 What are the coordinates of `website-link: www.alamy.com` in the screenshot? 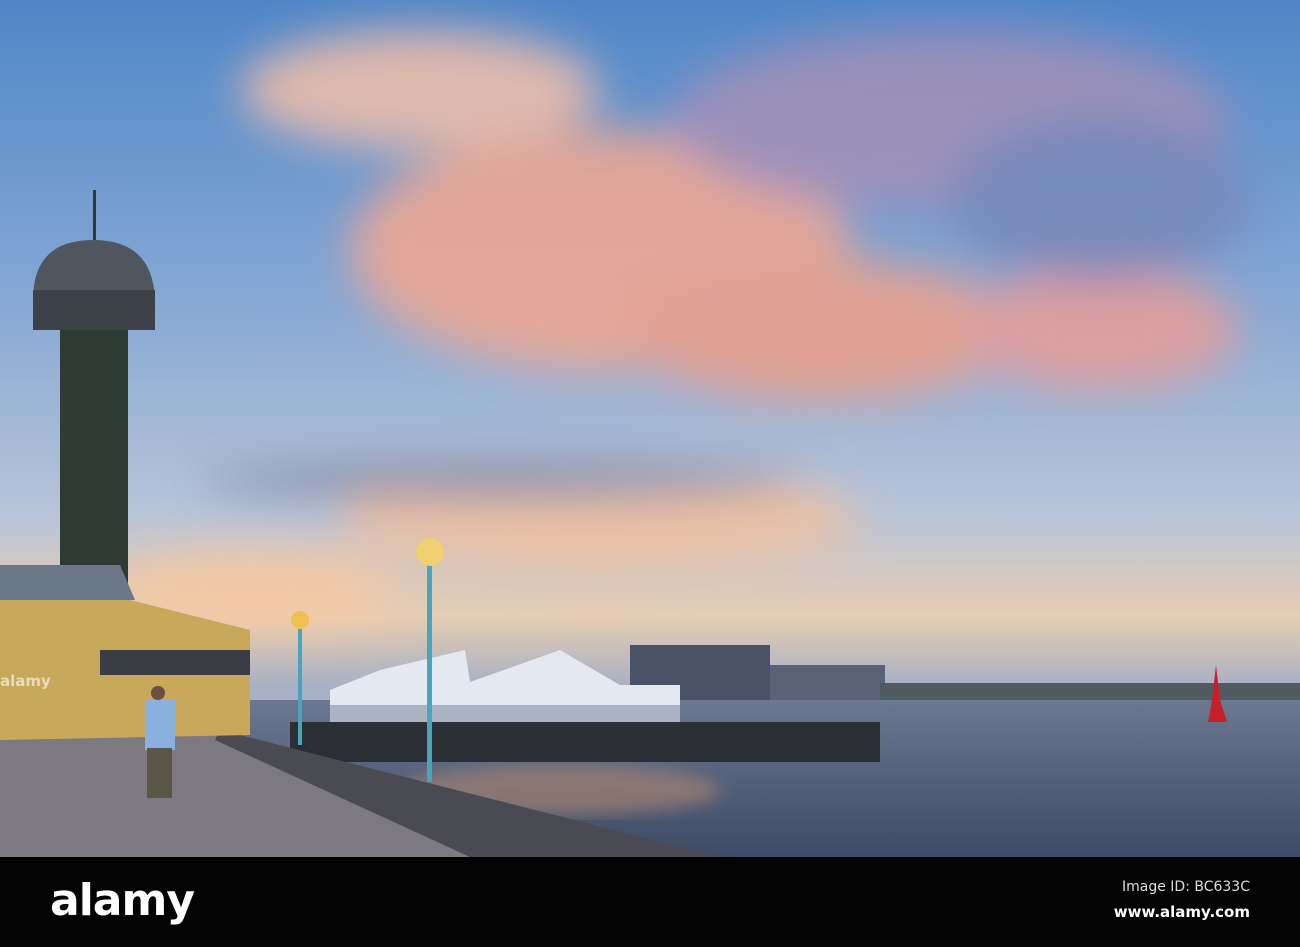 It's located at (1182, 912).